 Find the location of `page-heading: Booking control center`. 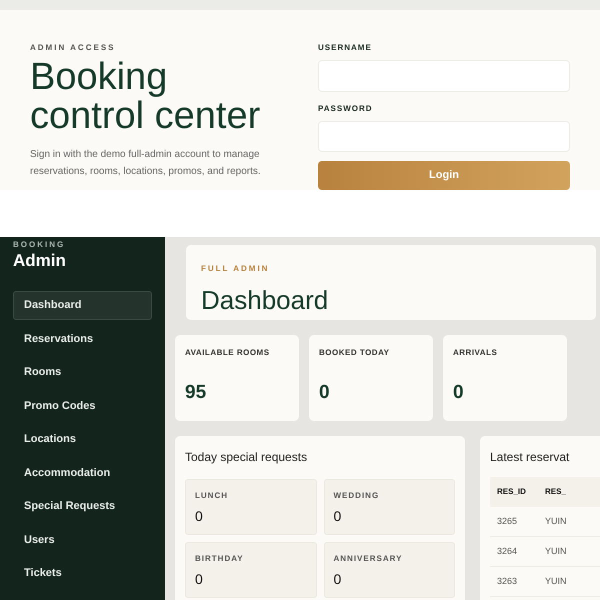

page-heading: Booking control center is located at coordinates (146, 97).